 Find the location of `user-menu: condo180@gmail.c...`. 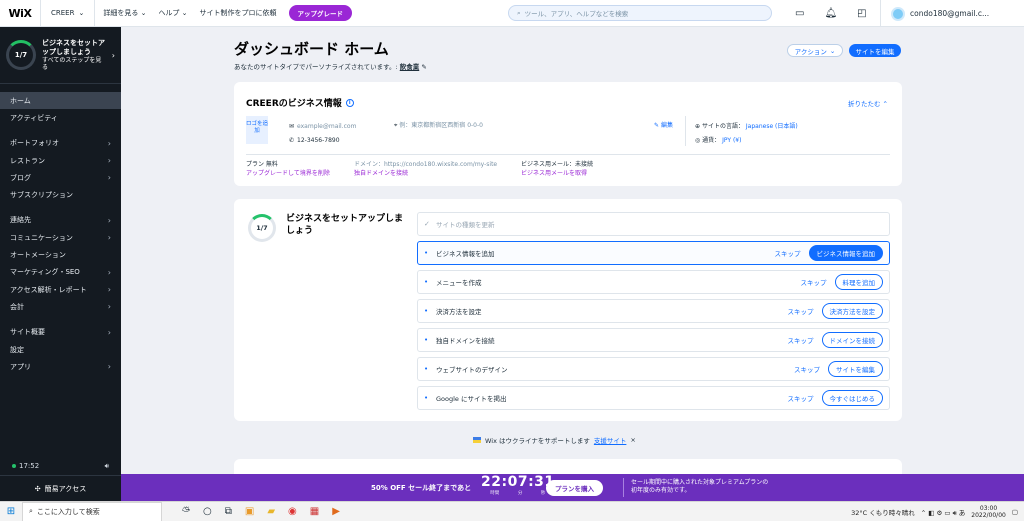

user-menu: condo180@gmail.c... is located at coordinates (934, 13).